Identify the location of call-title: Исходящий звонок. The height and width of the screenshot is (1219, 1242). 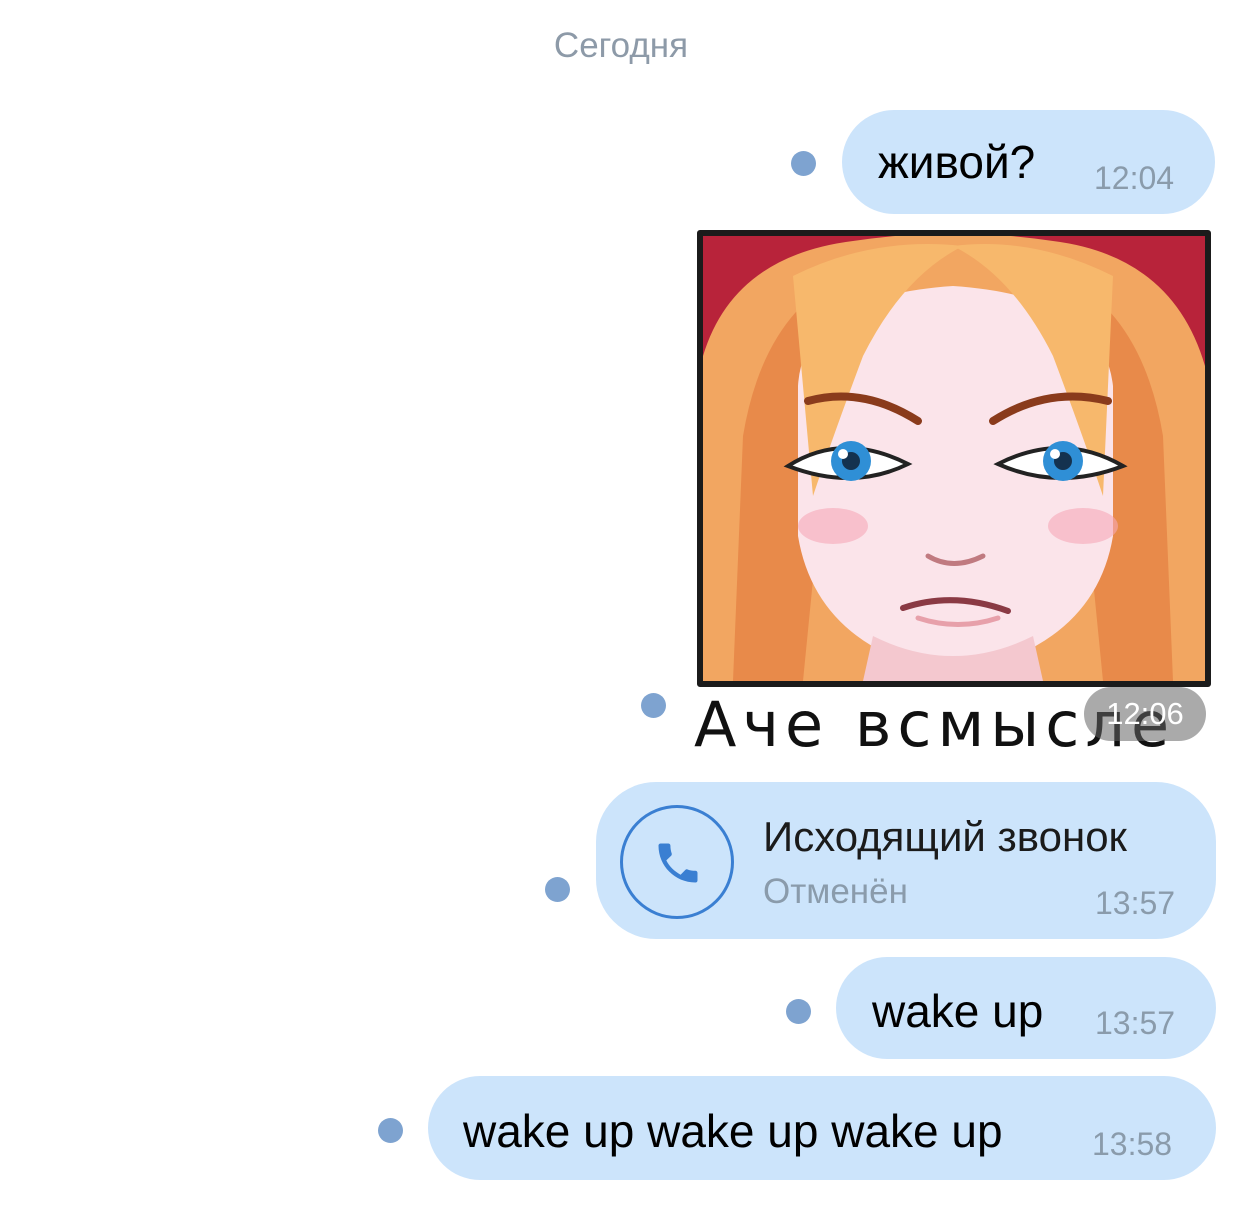
(945, 836).